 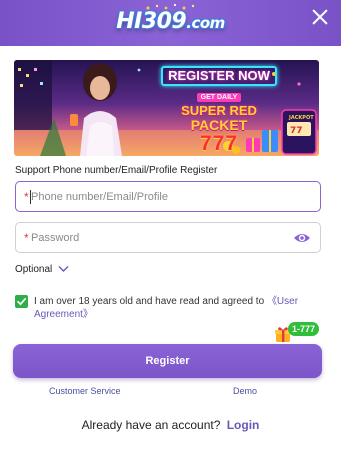 I want to click on banner-register-now: REGISTER NOW, so click(x=219, y=76).